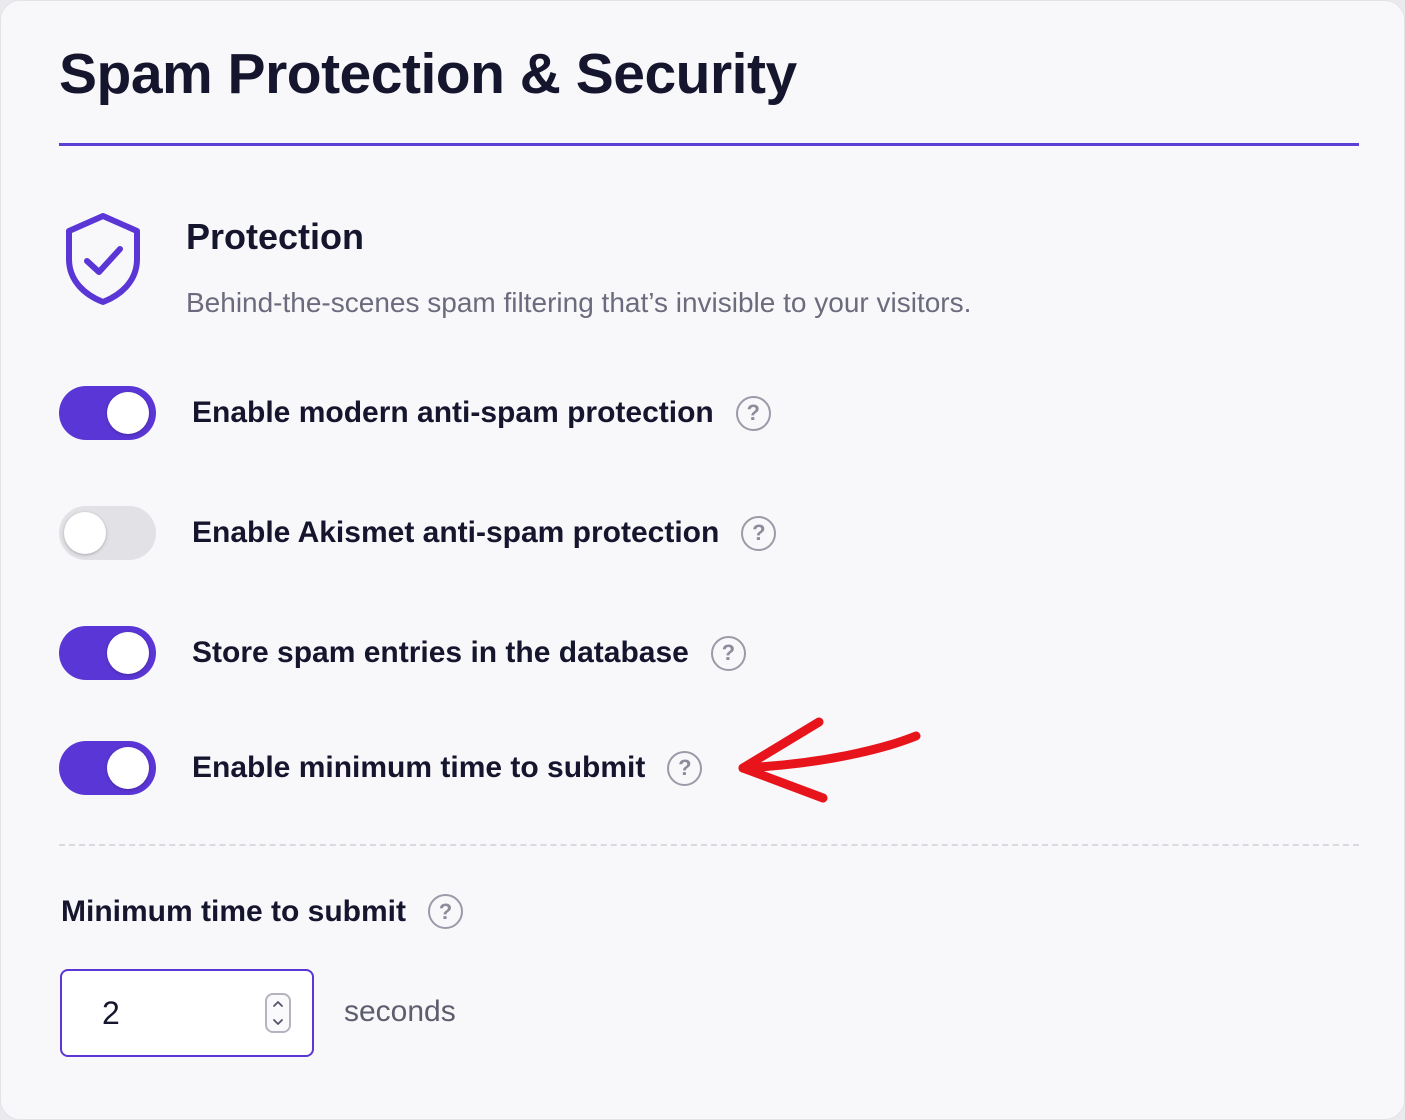 Image resolution: width=1405 pixels, height=1120 pixels. Describe the element at coordinates (709, 144) in the screenshot. I see `title-divider` at that location.